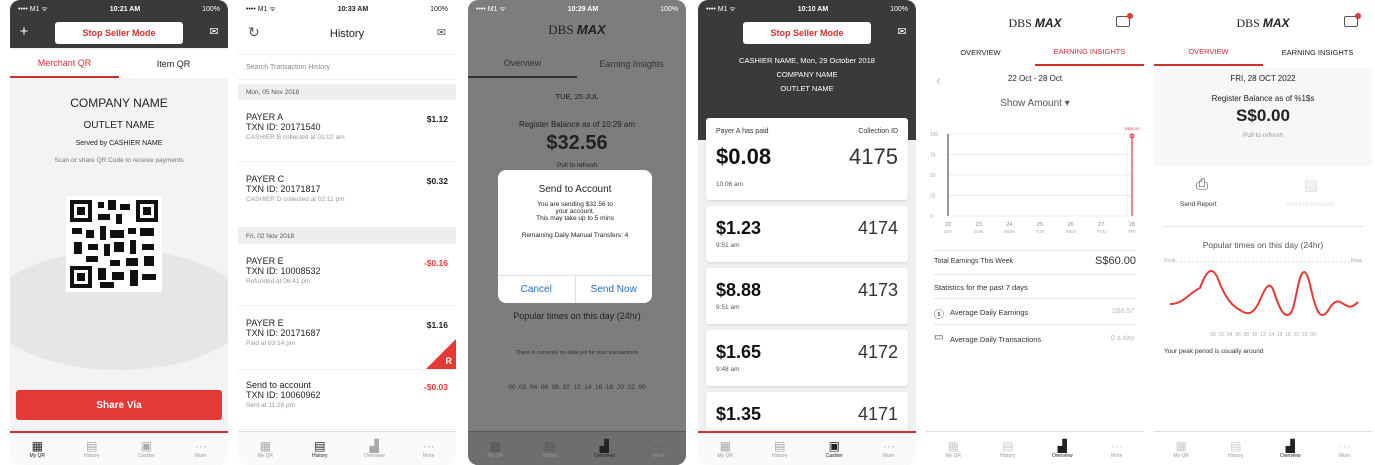 Image resolution: width=1375 pixels, height=465 pixels. What do you see at coordinates (631, 64) in the screenshot?
I see `tab-earning-insights: Earning Insights` at bounding box center [631, 64].